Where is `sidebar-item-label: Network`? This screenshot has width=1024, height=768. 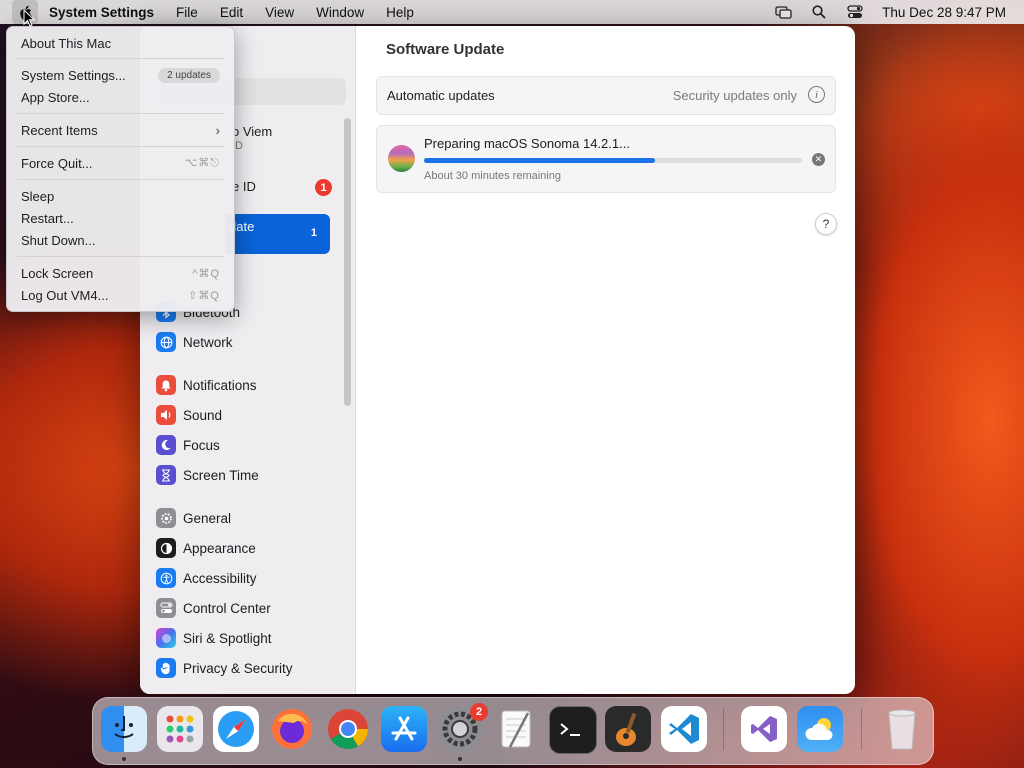 sidebar-item-label: Network is located at coordinates (208, 342).